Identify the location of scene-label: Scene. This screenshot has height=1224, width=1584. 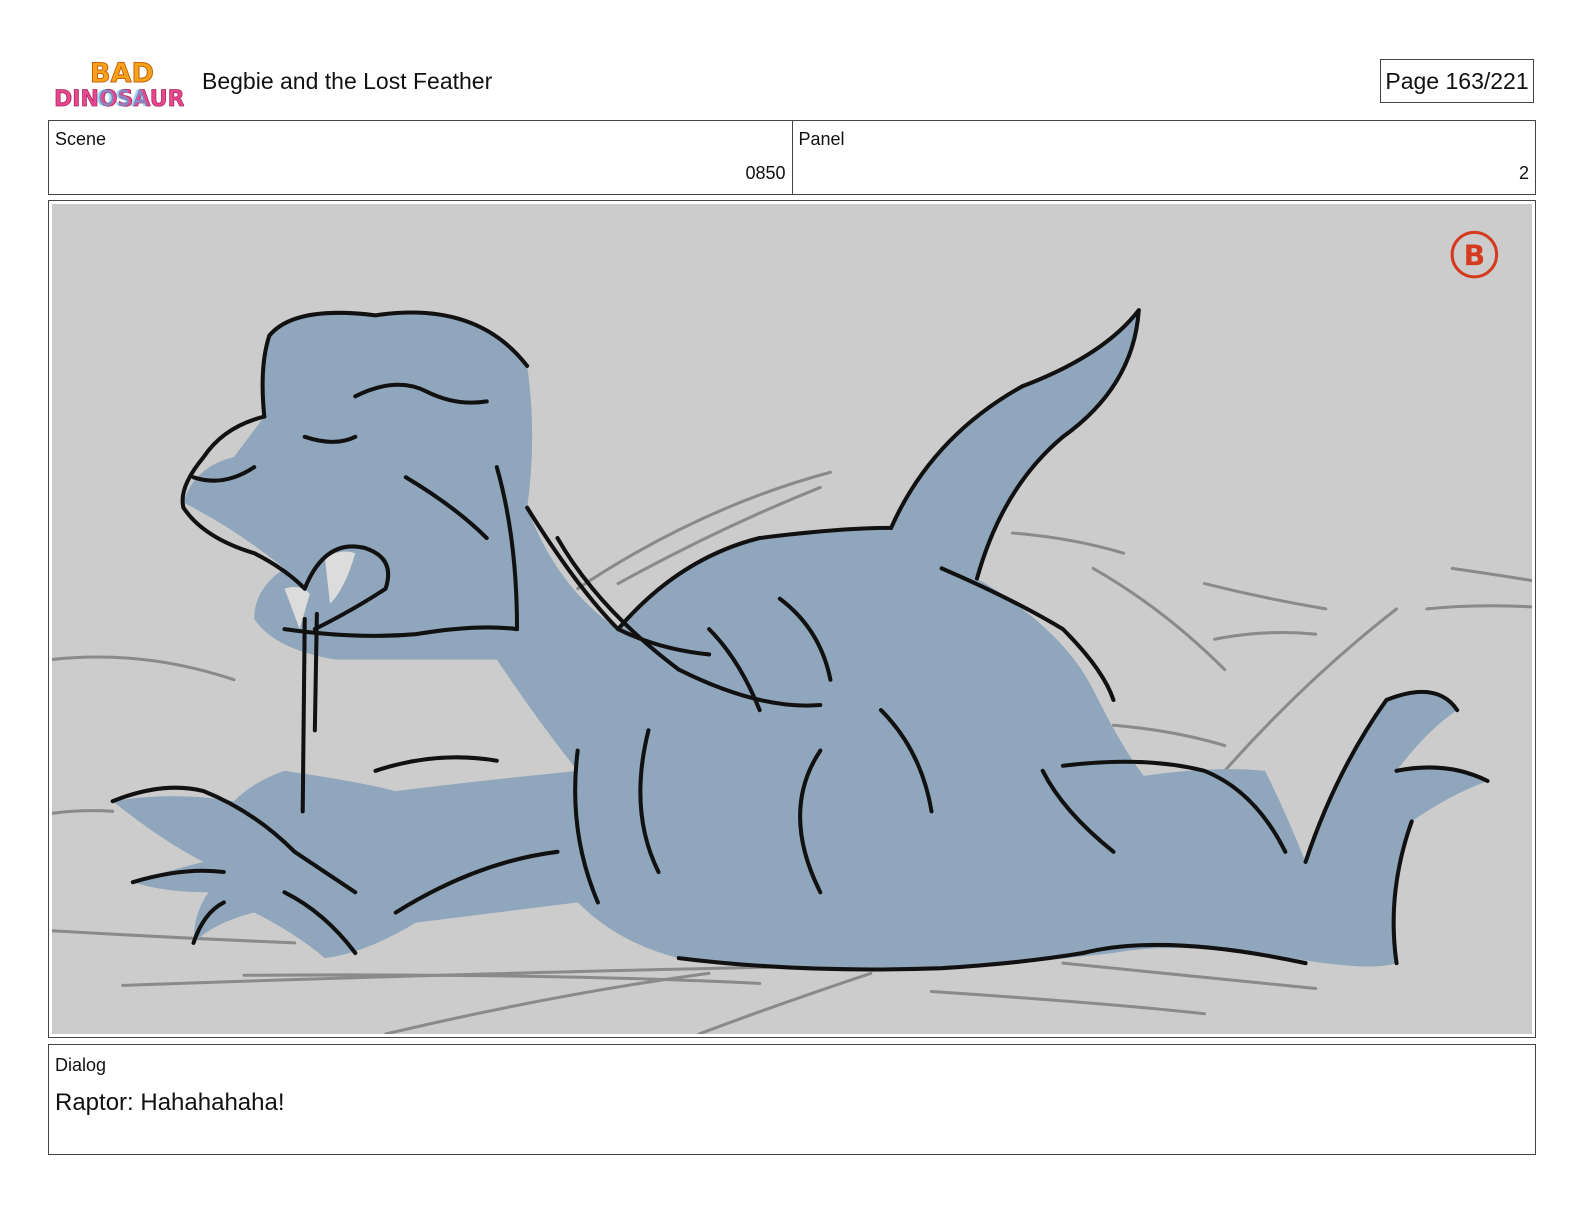
(81, 139).